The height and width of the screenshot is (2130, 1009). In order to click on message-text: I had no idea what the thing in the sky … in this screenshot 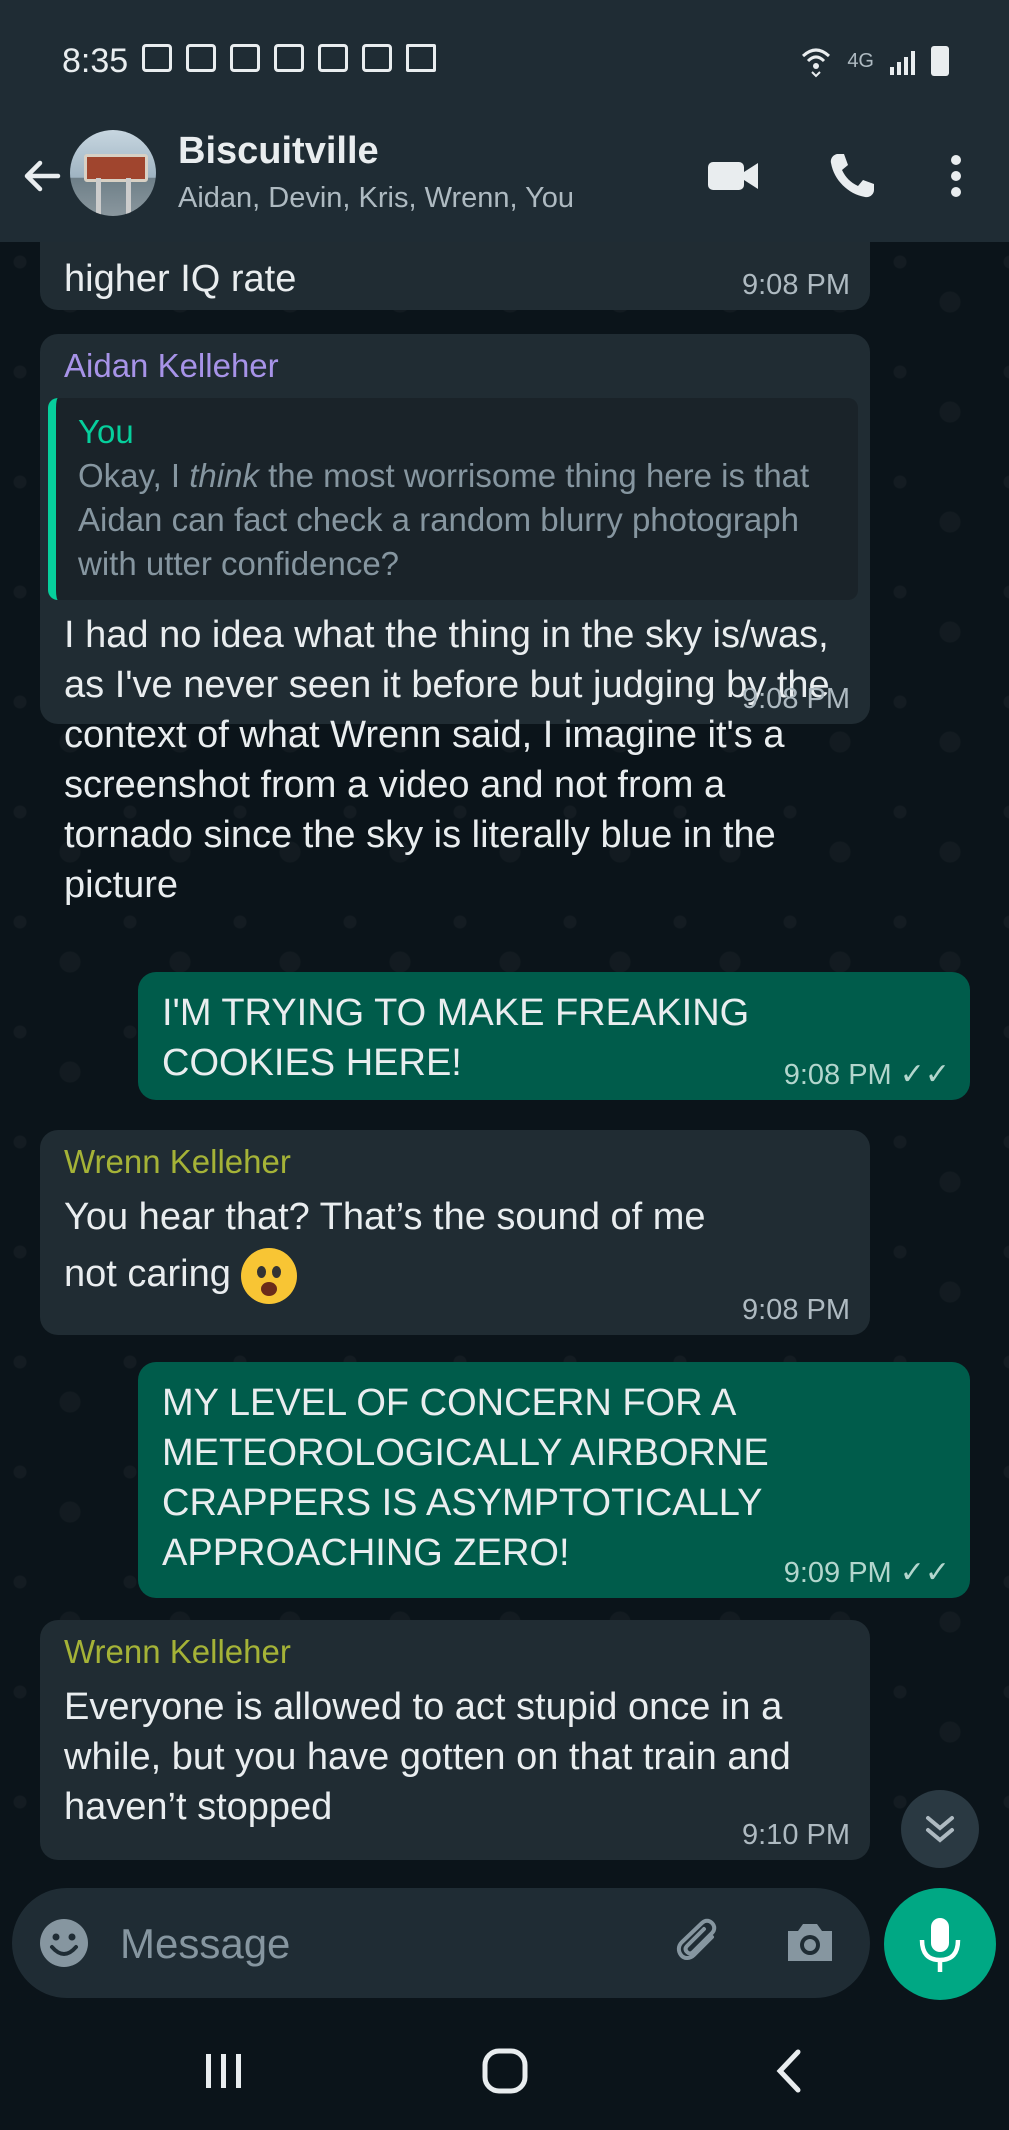, I will do `click(447, 760)`.